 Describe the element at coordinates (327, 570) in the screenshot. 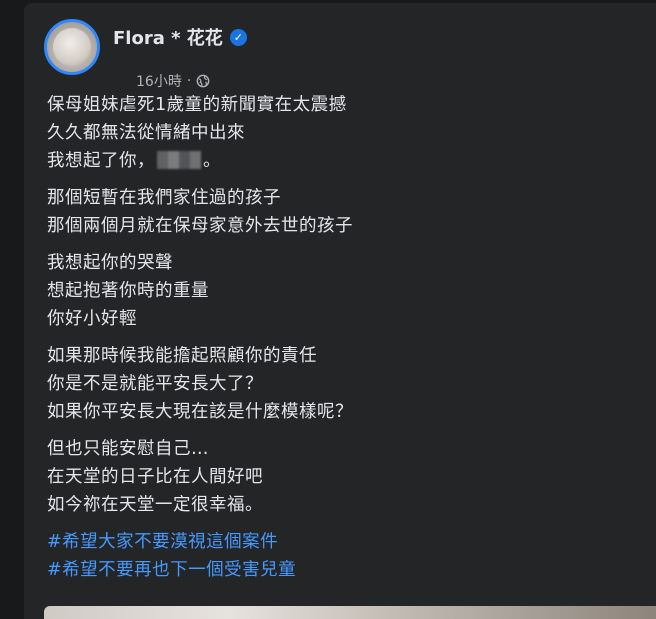

I see `hashtag-link: #希望不要再也下一個受害兒童` at that location.